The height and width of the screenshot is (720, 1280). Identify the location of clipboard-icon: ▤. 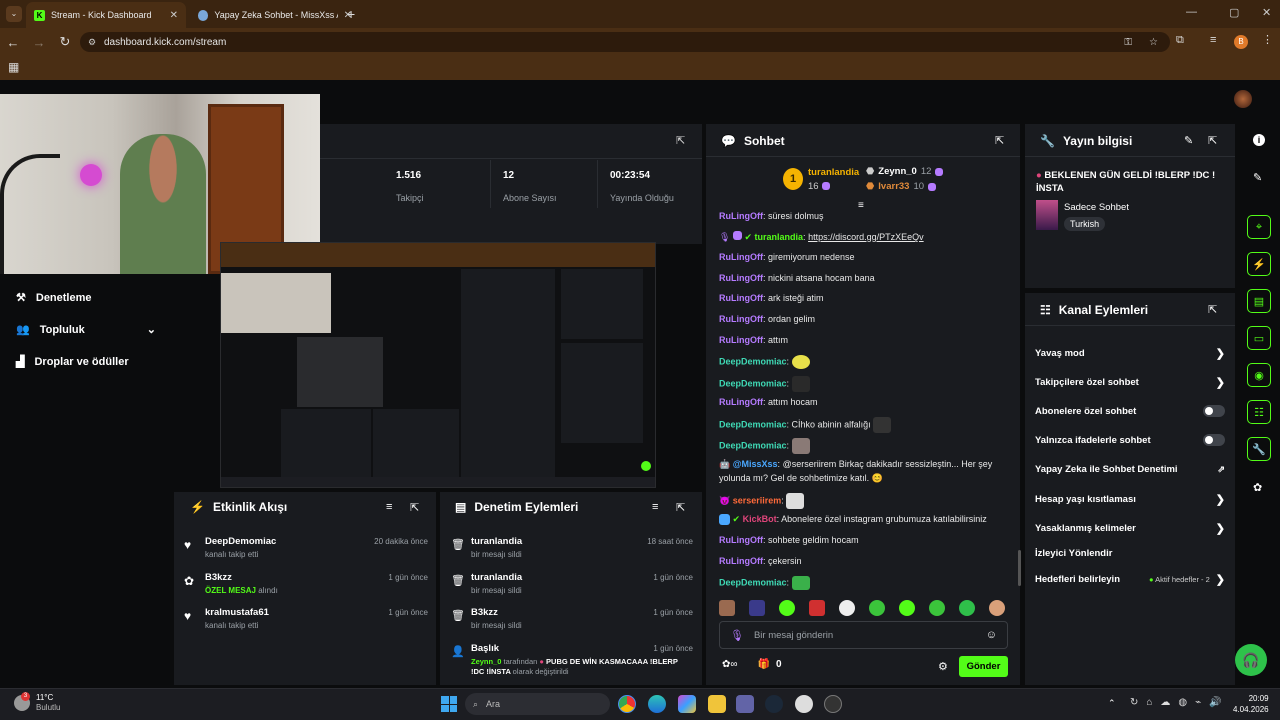
(1259, 301).